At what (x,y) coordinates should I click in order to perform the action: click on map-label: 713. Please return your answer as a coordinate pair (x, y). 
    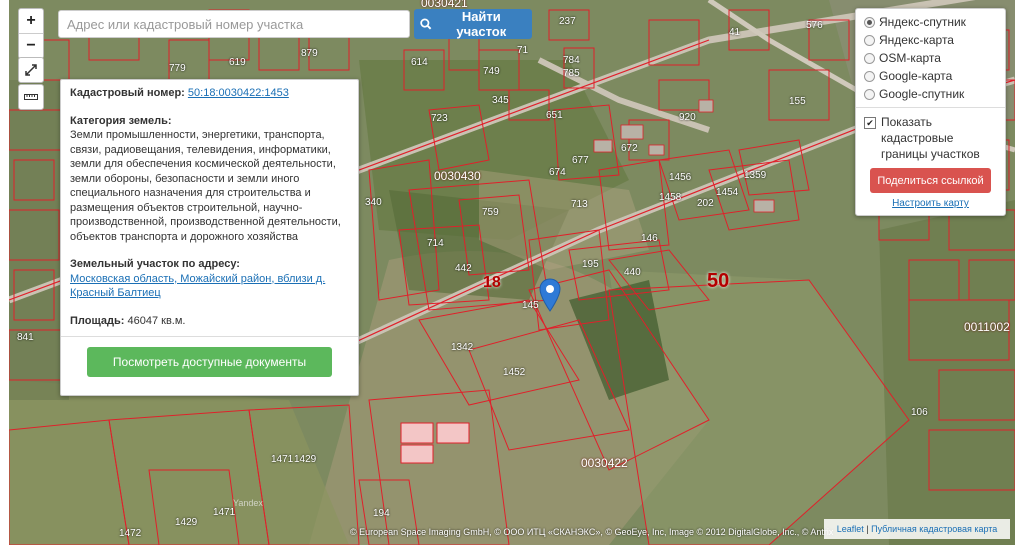
    Looking at the image, I should click on (579, 204).